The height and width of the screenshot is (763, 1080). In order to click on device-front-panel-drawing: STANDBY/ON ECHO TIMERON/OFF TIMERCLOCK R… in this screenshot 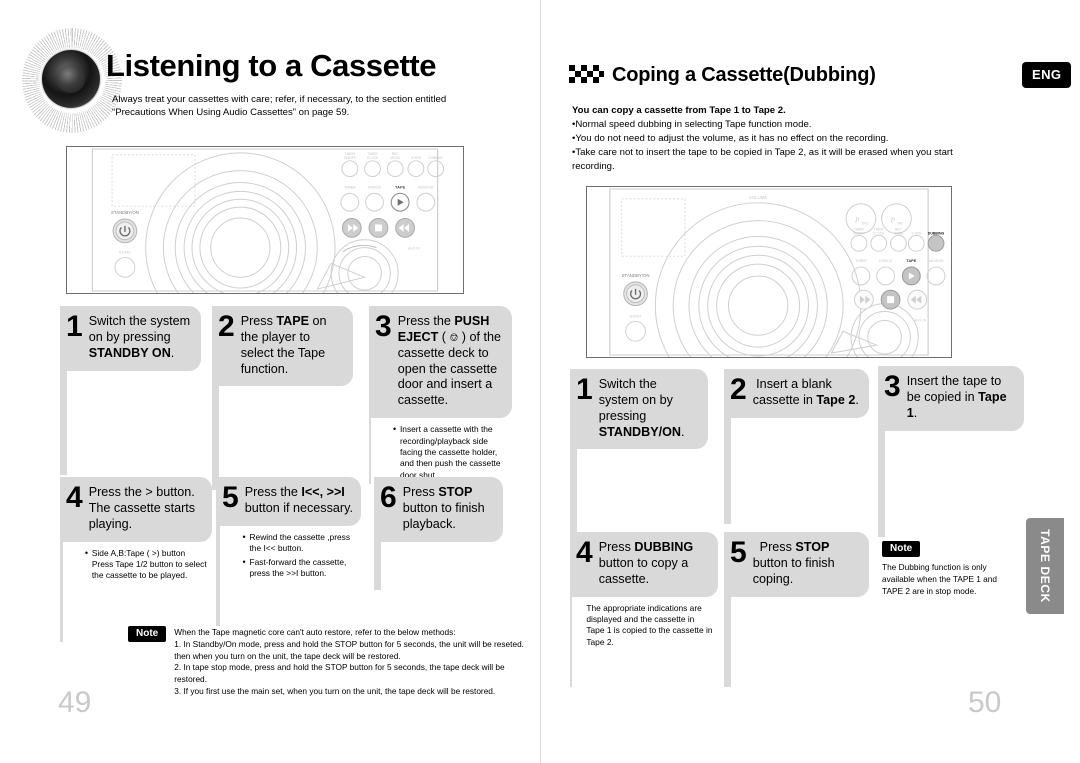, I will do `click(268, 220)`.